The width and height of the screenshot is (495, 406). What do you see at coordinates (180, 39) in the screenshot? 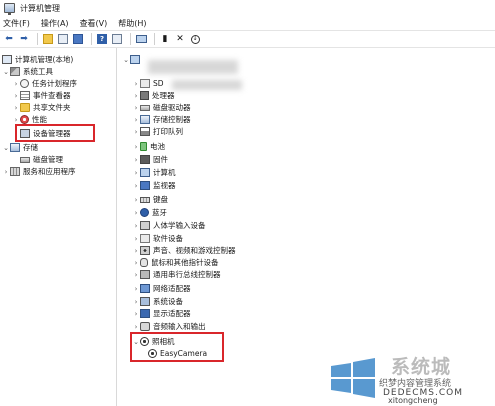
I see `remove-device-icon: ✕` at bounding box center [180, 39].